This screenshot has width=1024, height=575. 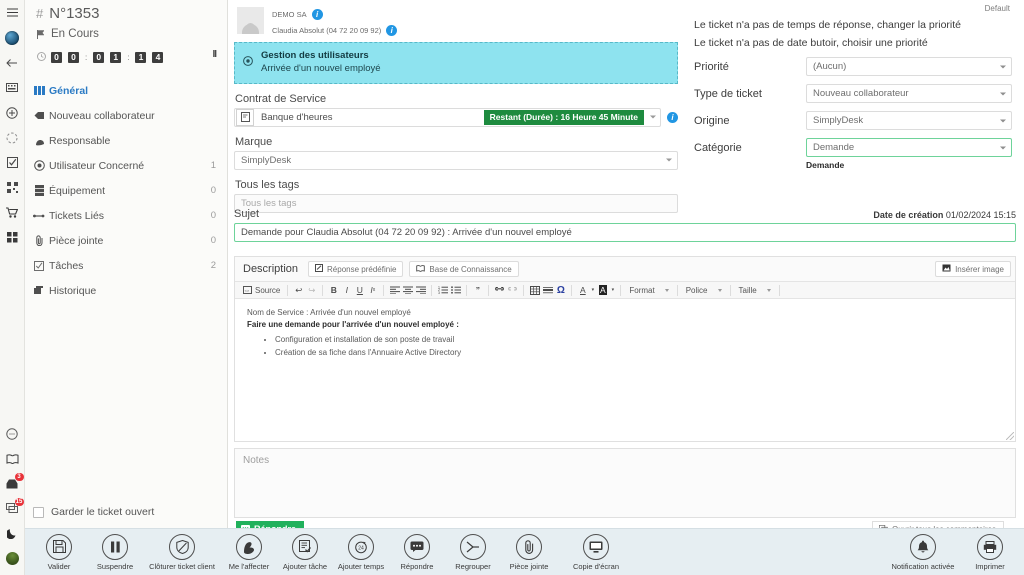 What do you see at coordinates (394, 290) in the screenshot?
I see `align-left-icon` at bounding box center [394, 290].